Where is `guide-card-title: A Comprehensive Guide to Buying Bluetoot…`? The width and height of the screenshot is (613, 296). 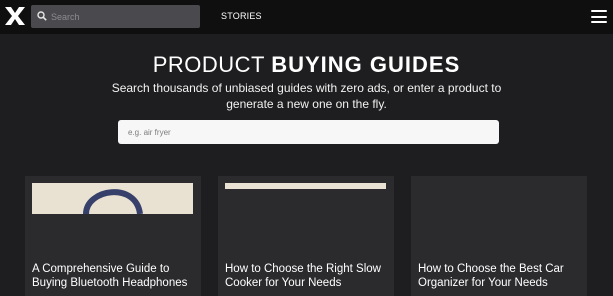 guide-card-title: A Comprehensive Guide to Buying Bluetoot… is located at coordinates (110, 276).